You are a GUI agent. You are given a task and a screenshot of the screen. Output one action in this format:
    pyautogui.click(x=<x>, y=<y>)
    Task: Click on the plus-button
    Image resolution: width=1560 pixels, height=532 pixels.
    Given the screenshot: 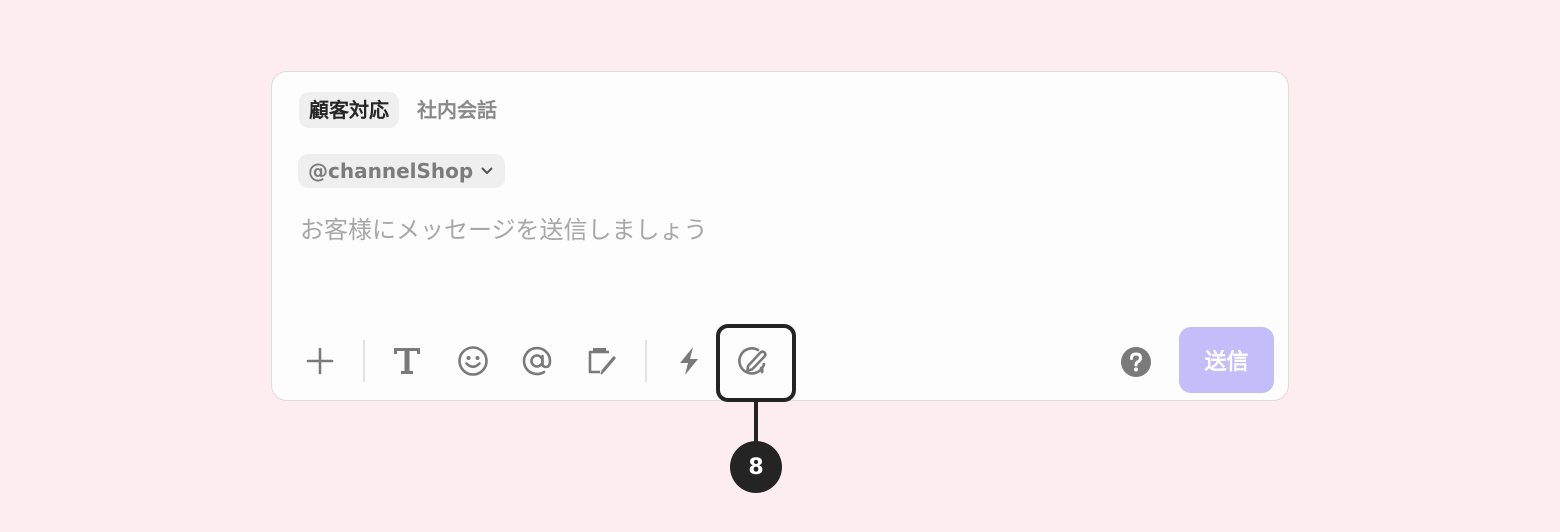 What is the action you would take?
    pyautogui.click(x=320, y=361)
    